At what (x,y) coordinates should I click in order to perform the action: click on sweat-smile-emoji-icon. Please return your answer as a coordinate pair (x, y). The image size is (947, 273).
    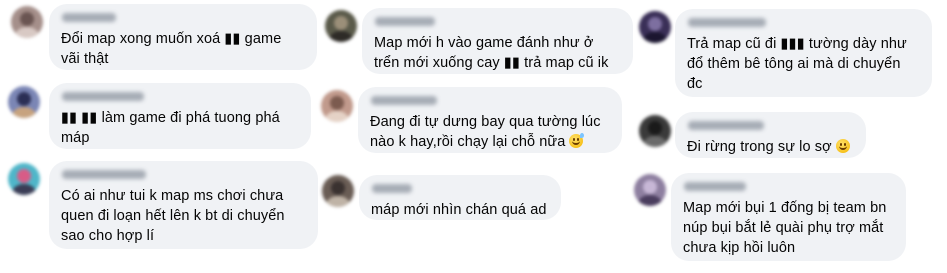
    Looking at the image, I should click on (577, 140).